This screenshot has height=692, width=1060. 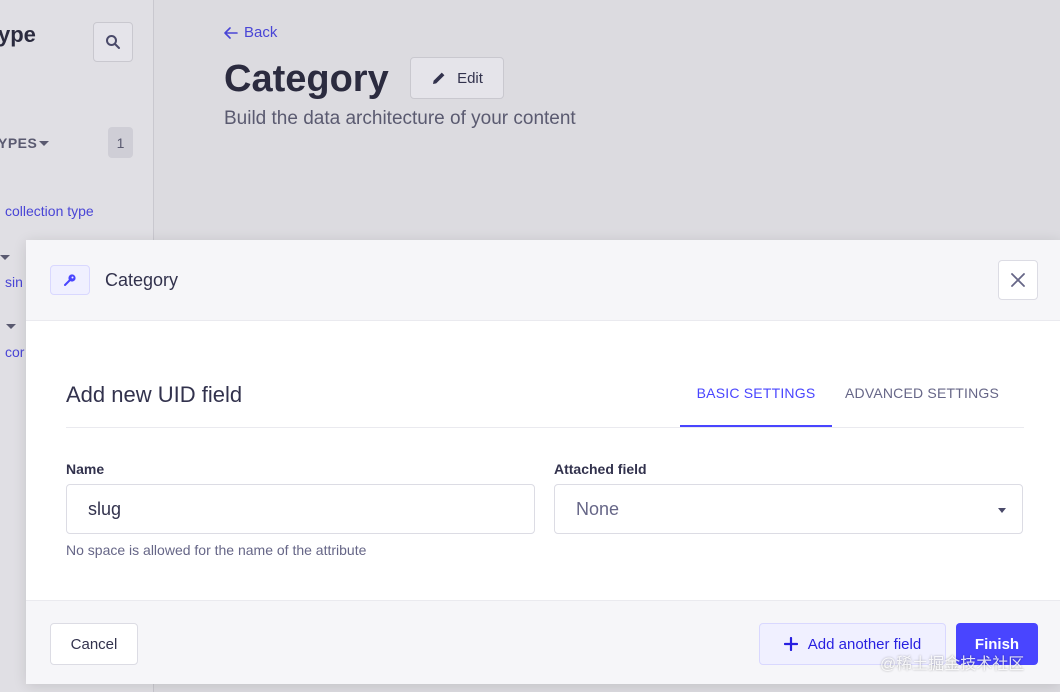 I want to click on sidebar-search-button, so click(x=113, y=42).